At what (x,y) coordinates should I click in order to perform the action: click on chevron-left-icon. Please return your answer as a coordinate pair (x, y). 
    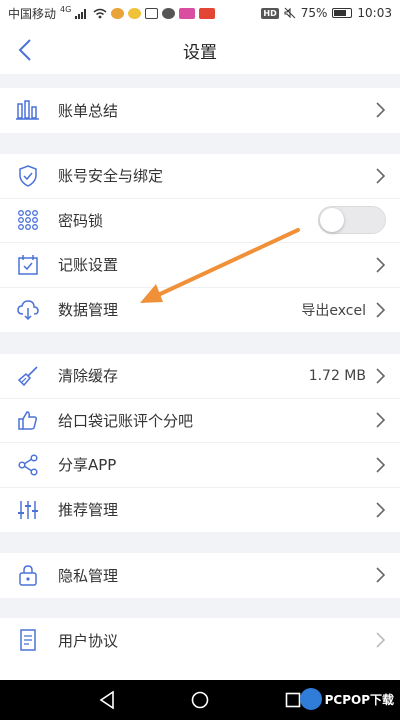
    Looking at the image, I should click on (24, 50).